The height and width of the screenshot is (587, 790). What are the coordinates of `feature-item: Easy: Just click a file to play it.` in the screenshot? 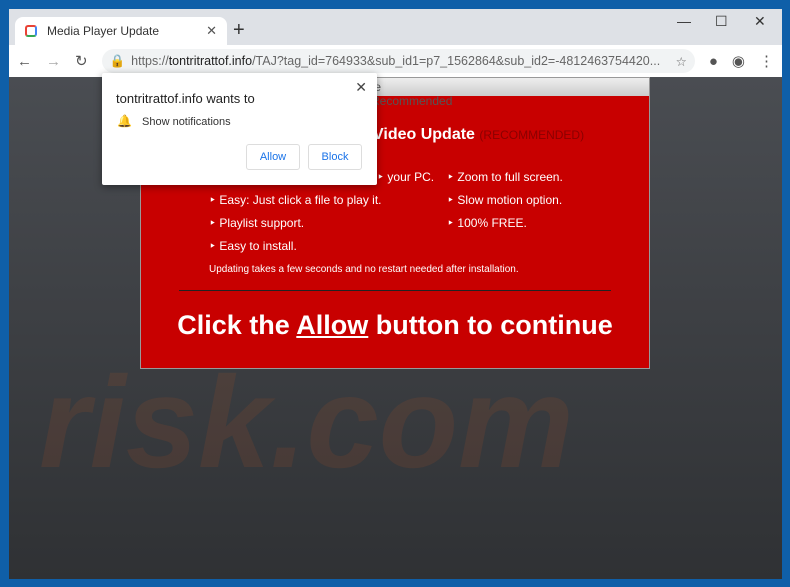 It's located at (295, 200).